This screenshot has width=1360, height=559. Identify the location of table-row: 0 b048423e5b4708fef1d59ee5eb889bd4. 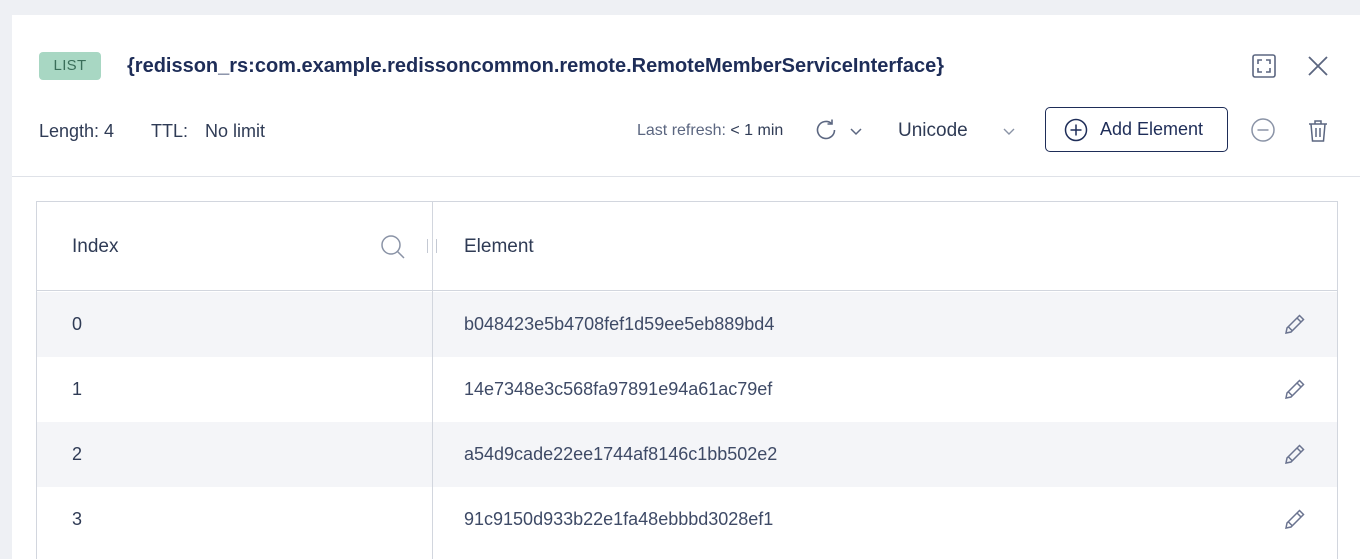
(687, 324).